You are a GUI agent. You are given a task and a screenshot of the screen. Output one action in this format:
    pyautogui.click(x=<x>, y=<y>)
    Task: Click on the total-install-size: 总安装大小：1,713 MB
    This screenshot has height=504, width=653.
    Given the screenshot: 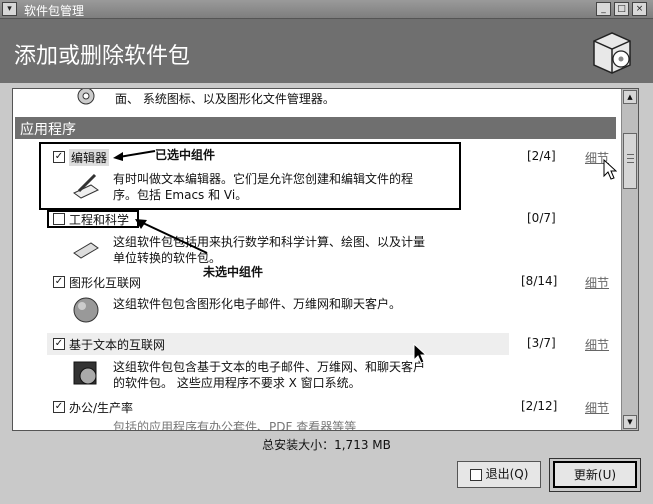 What is the action you would take?
    pyautogui.click(x=326, y=445)
    